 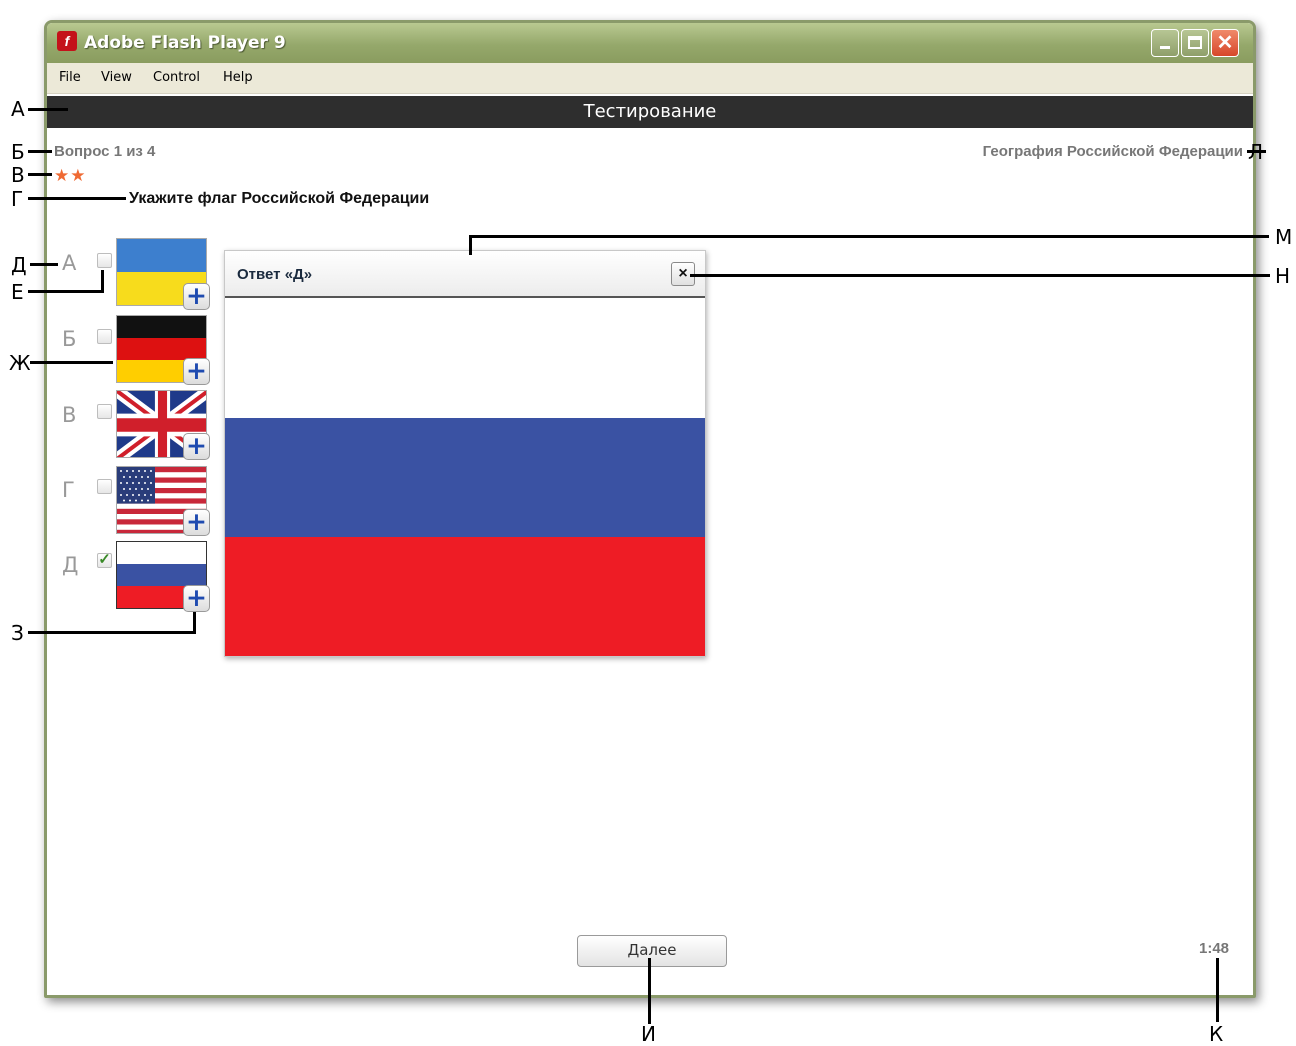 I want to click on callout-zh: Ж, so click(x=20, y=363).